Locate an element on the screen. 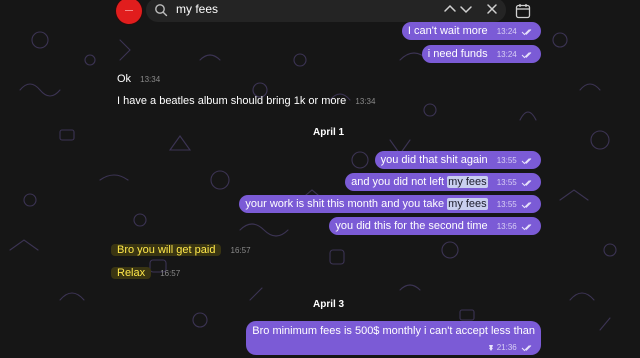  message-text: and you did not left is located at coordinates (399, 182).